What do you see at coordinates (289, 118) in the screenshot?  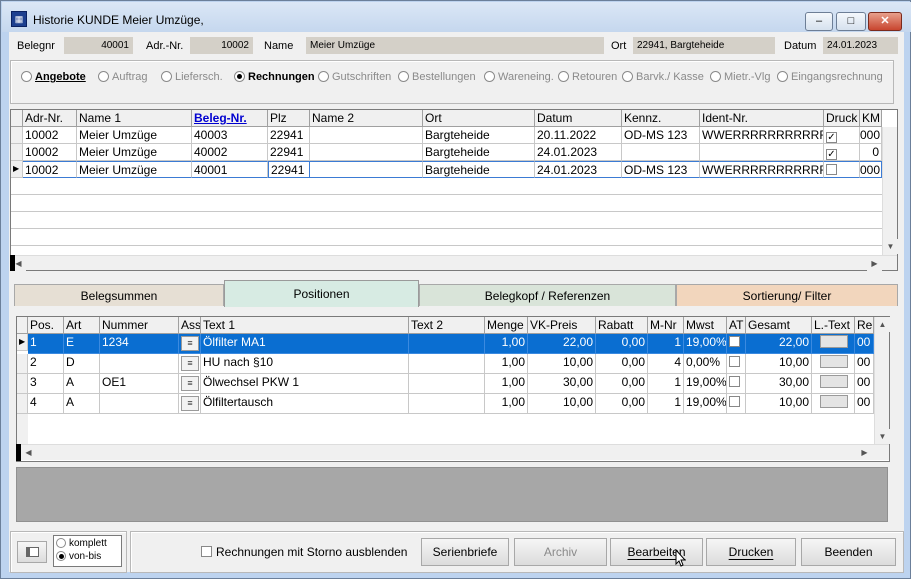 I see `col-plz: Plz` at bounding box center [289, 118].